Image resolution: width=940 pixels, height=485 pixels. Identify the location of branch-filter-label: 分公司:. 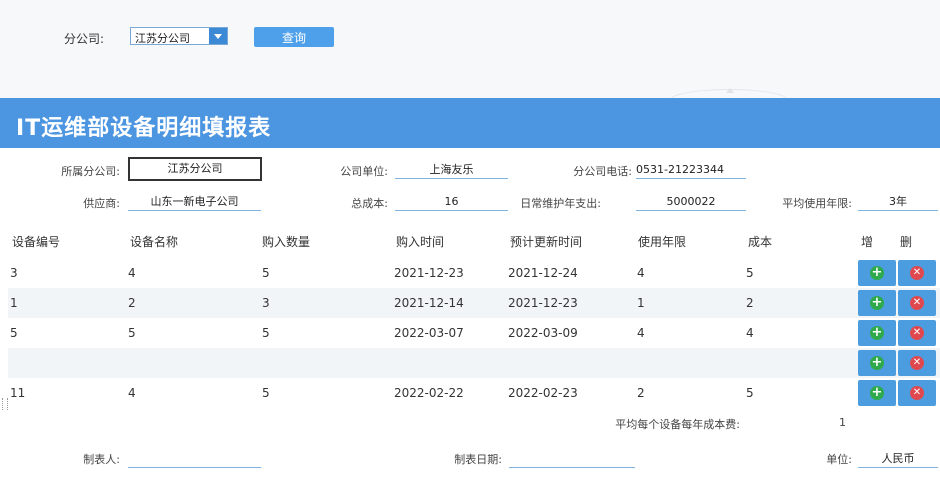
(84, 39).